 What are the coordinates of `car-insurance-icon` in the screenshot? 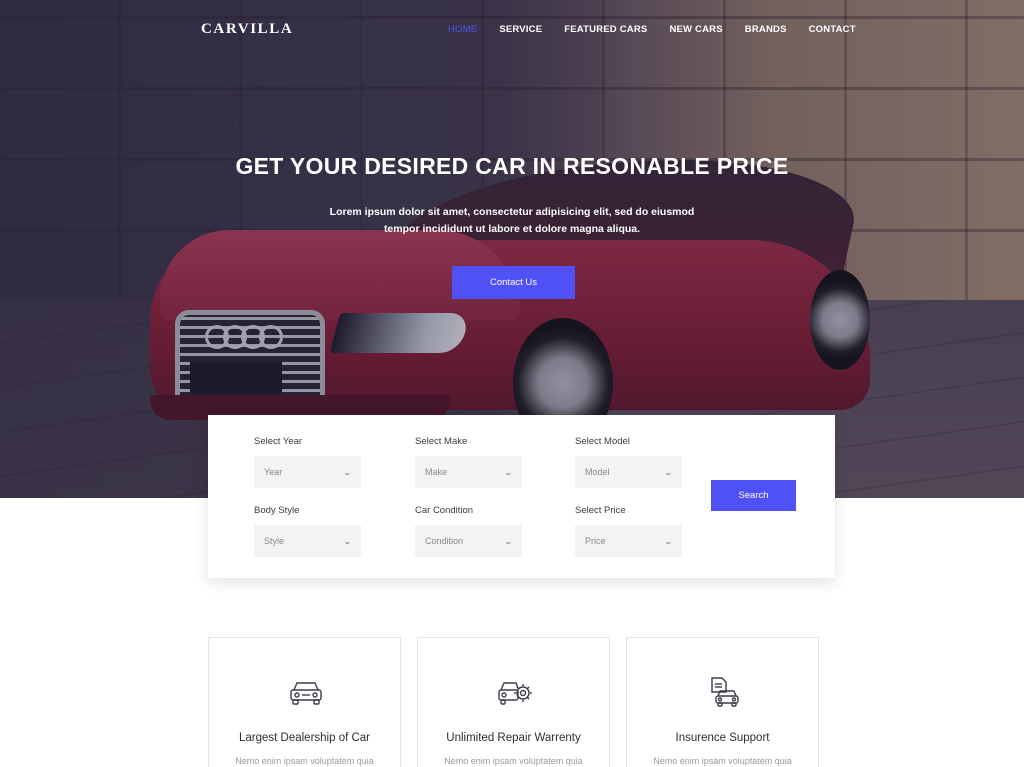 It's located at (724, 692).